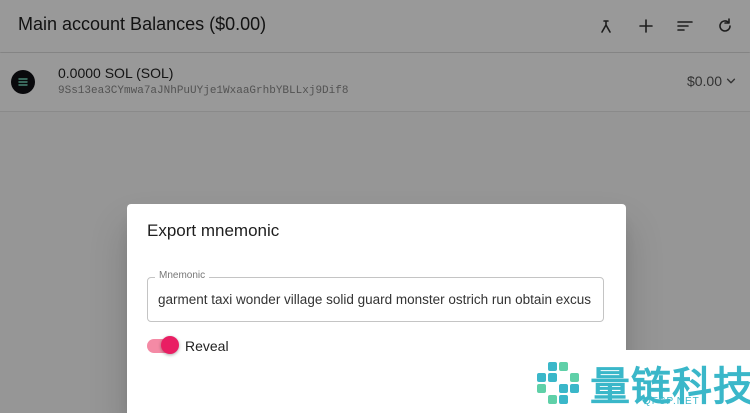  I want to click on watermark-subtext: QFSP.NET, so click(671, 401).